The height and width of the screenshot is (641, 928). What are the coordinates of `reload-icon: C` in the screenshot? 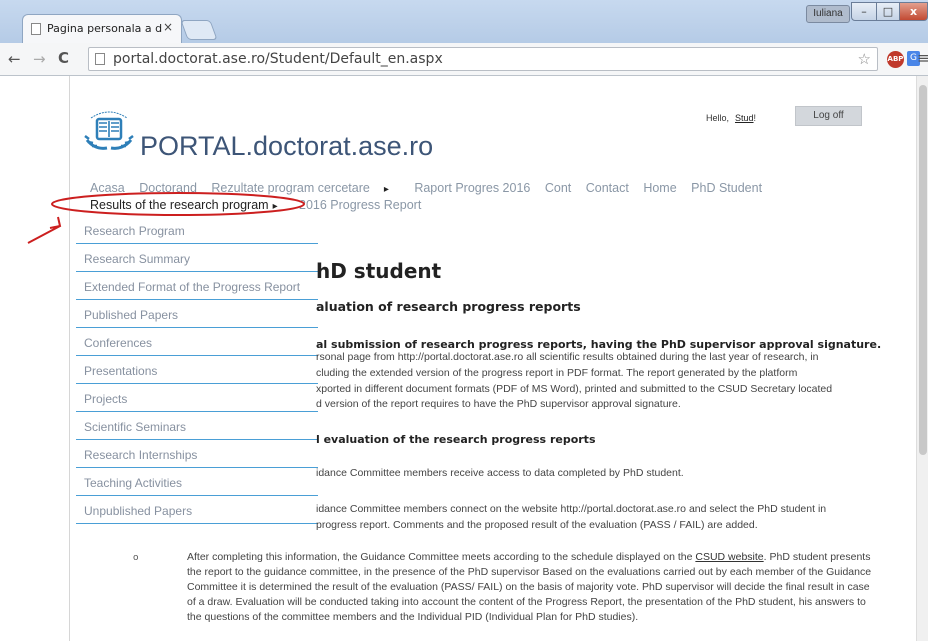 It's located at (63, 58).